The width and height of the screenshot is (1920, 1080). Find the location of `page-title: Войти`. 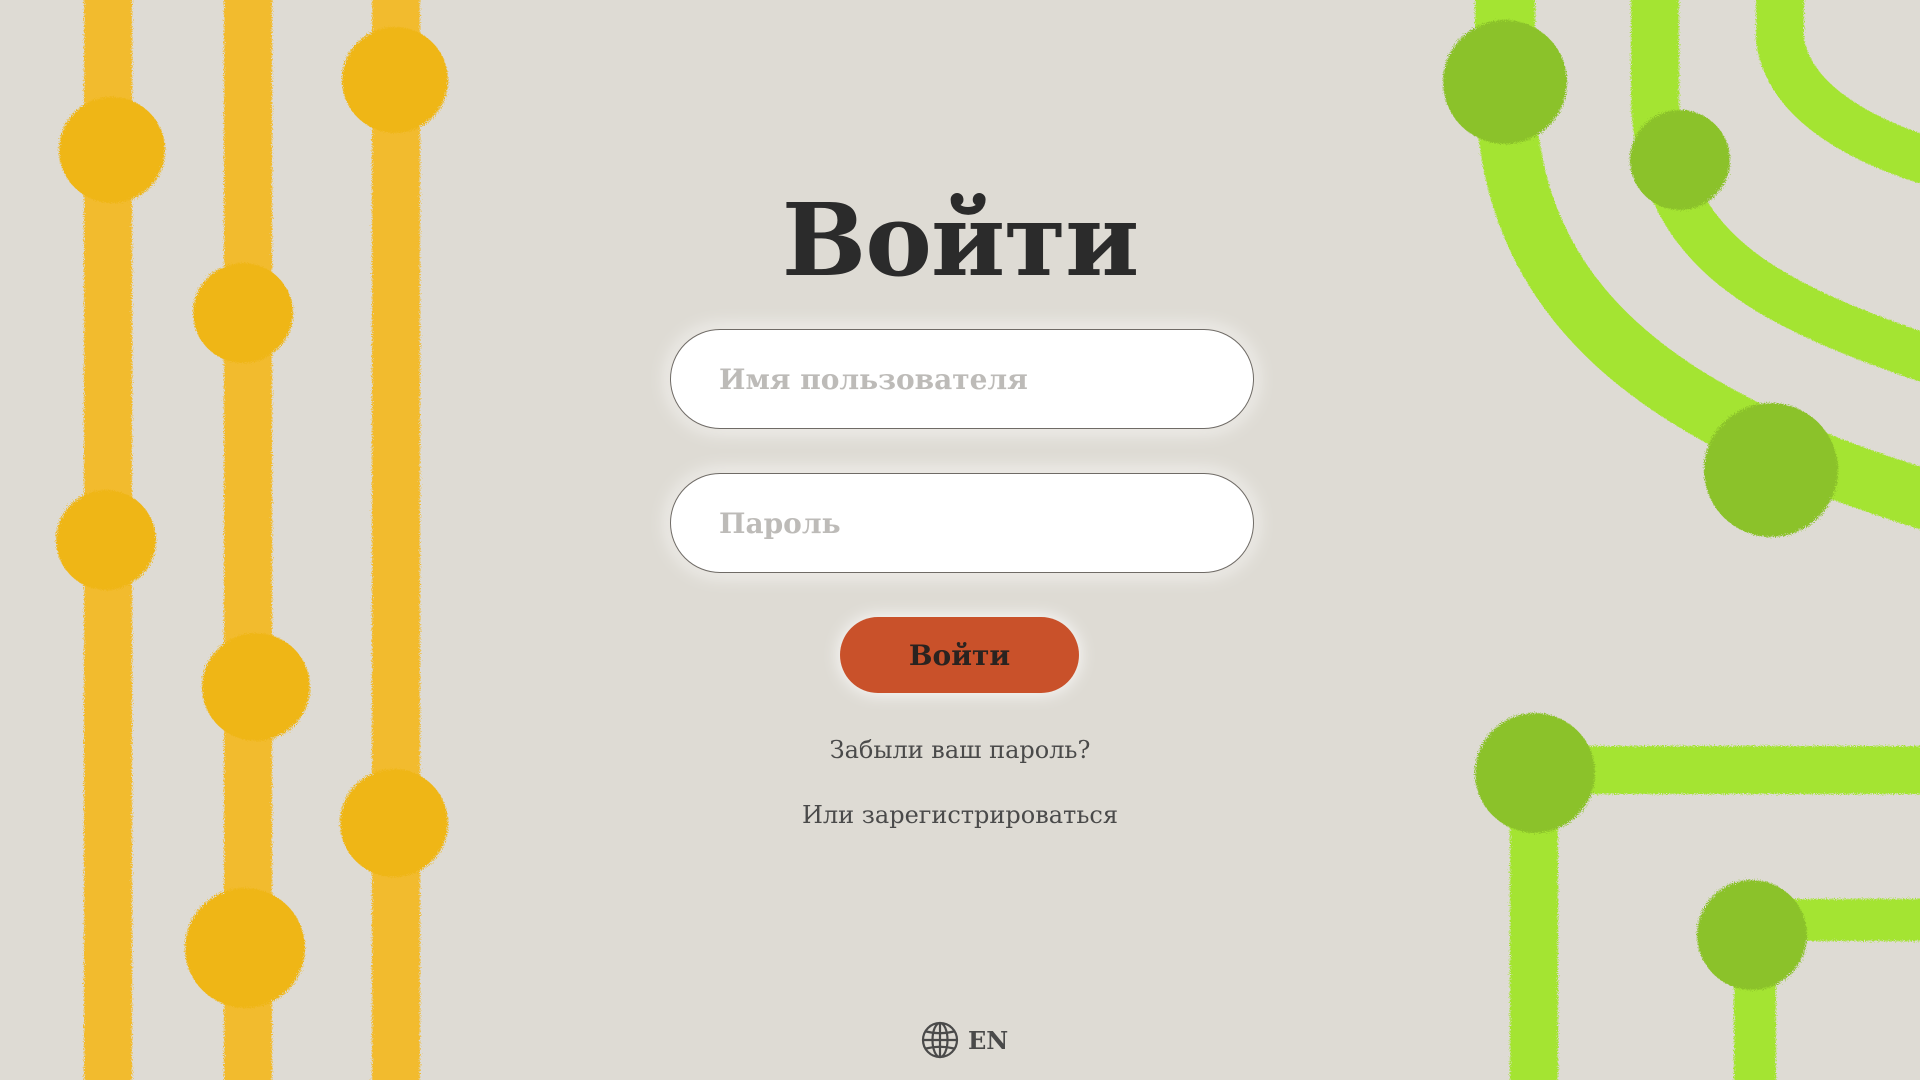

page-title: Войти is located at coordinates (960, 240).